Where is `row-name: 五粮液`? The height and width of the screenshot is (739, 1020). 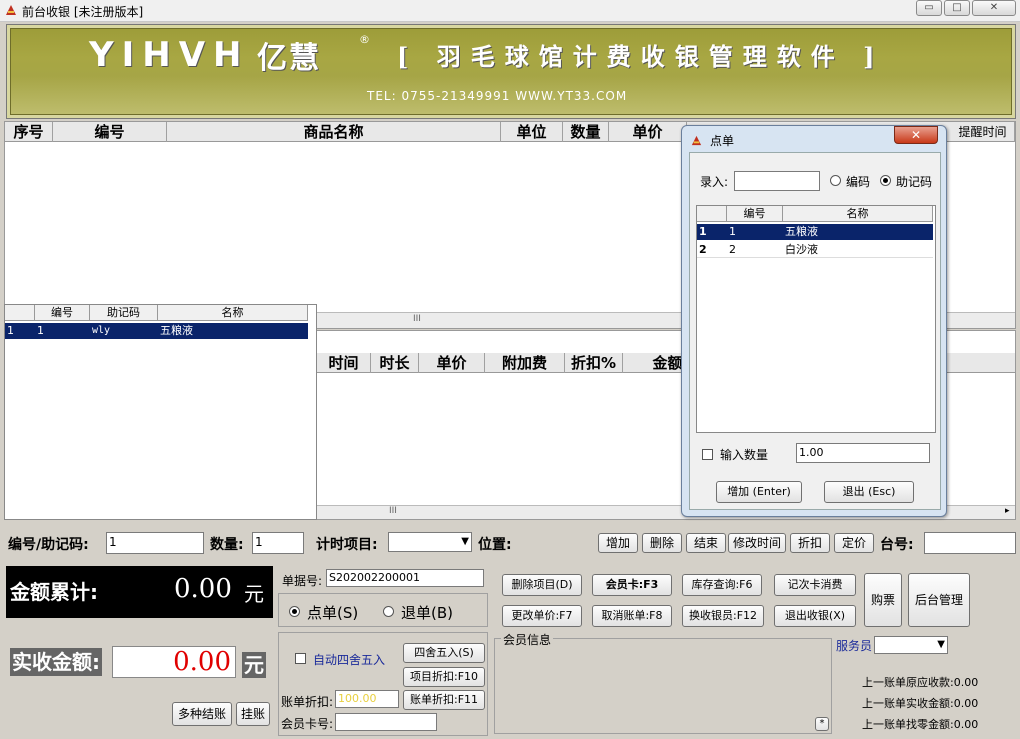 row-name: 五粮液 is located at coordinates (801, 231).